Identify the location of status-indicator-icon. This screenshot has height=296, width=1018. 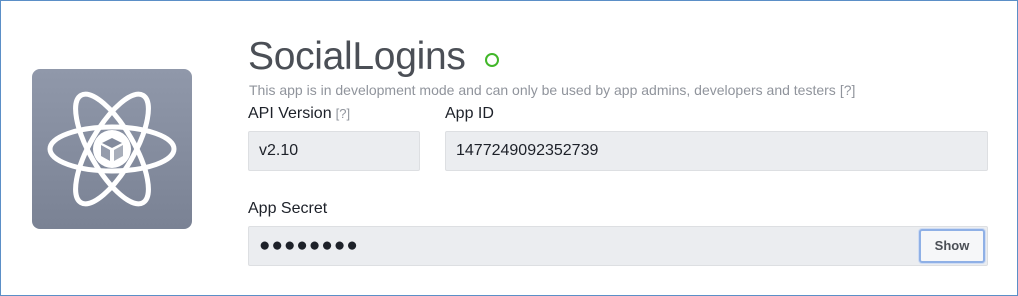
(492, 60).